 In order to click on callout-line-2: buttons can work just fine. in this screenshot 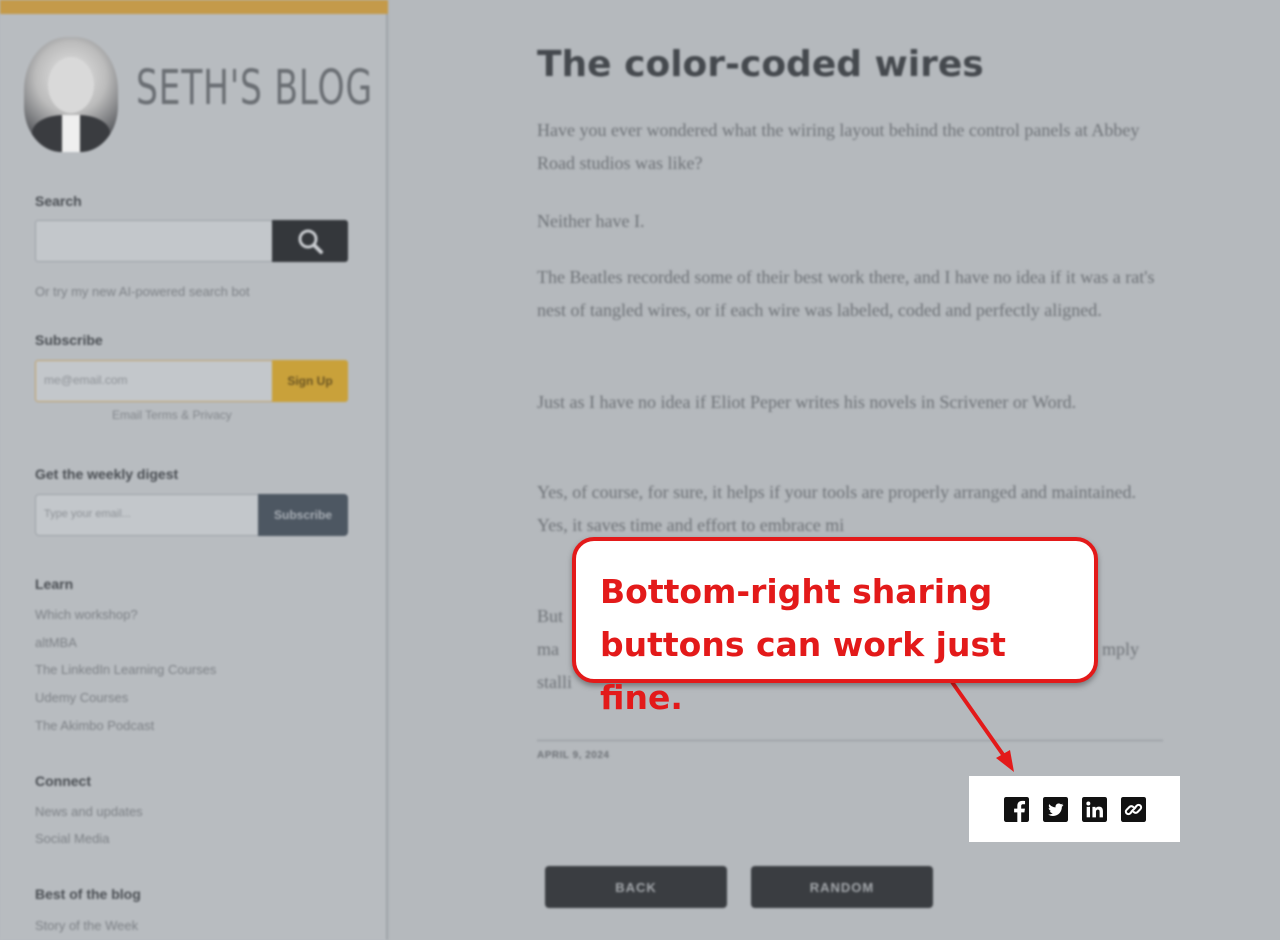, I will do `click(803, 671)`.